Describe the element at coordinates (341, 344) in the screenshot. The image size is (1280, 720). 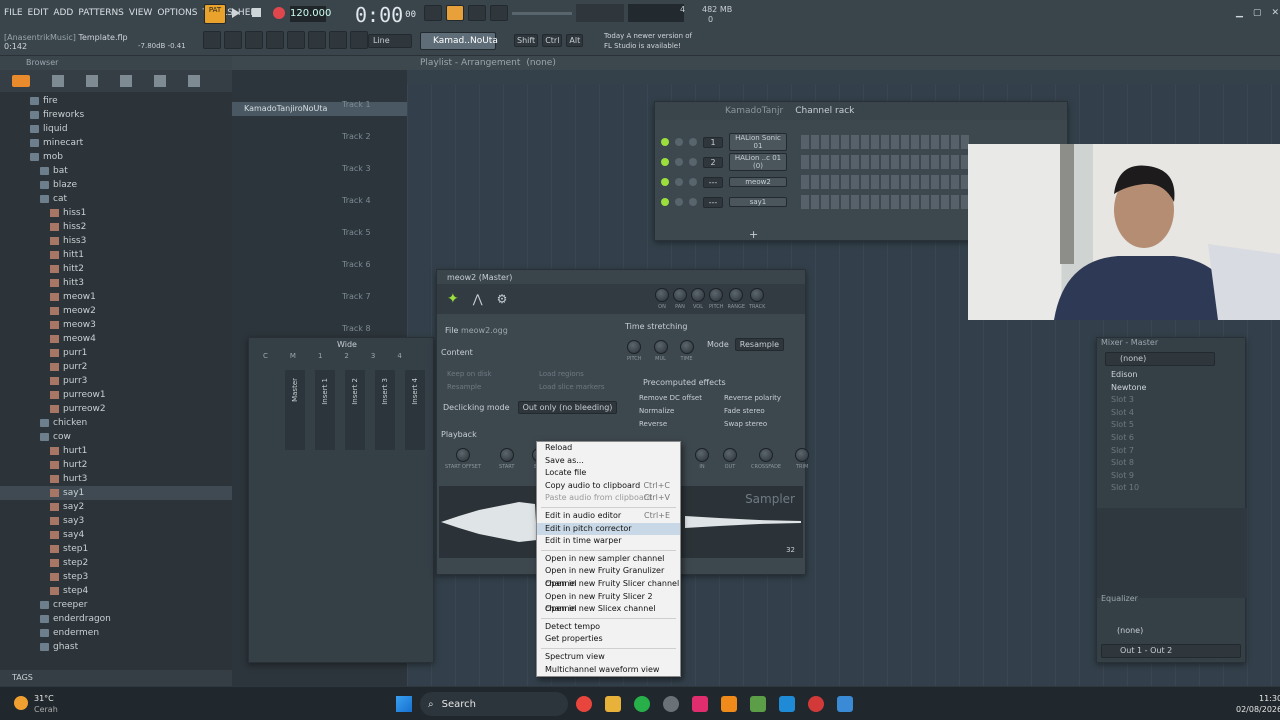
I see `mixer-layout: Wide` at that location.